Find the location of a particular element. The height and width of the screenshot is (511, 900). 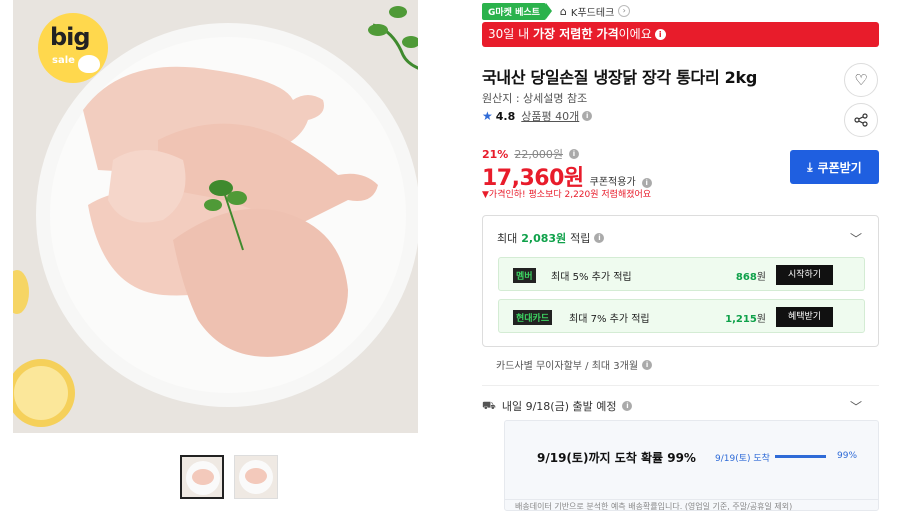

points-row-amount: 868원 is located at coordinates (751, 275).